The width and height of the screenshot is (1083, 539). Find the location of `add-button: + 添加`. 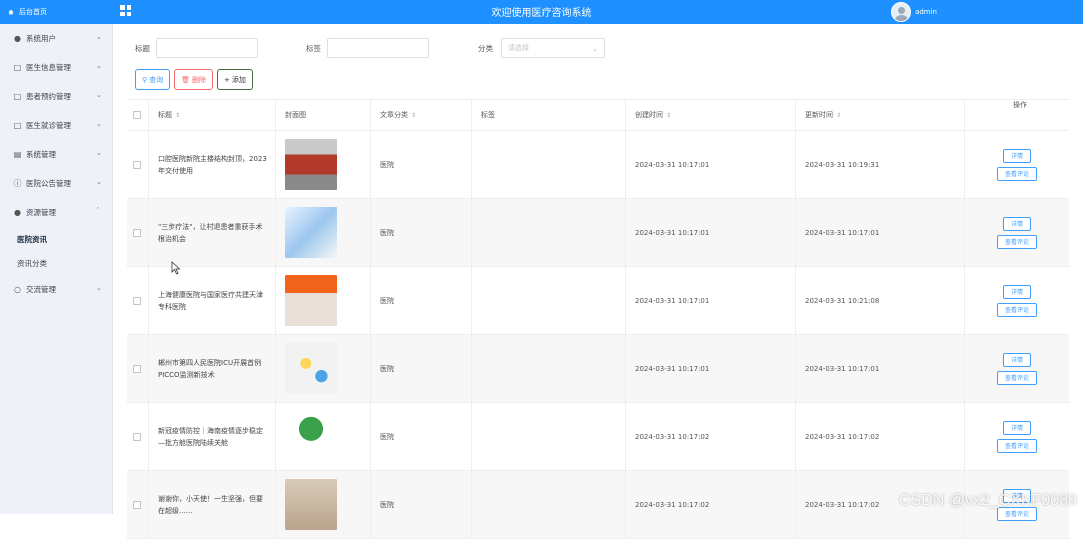

add-button: + 添加 is located at coordinates (235, 79).